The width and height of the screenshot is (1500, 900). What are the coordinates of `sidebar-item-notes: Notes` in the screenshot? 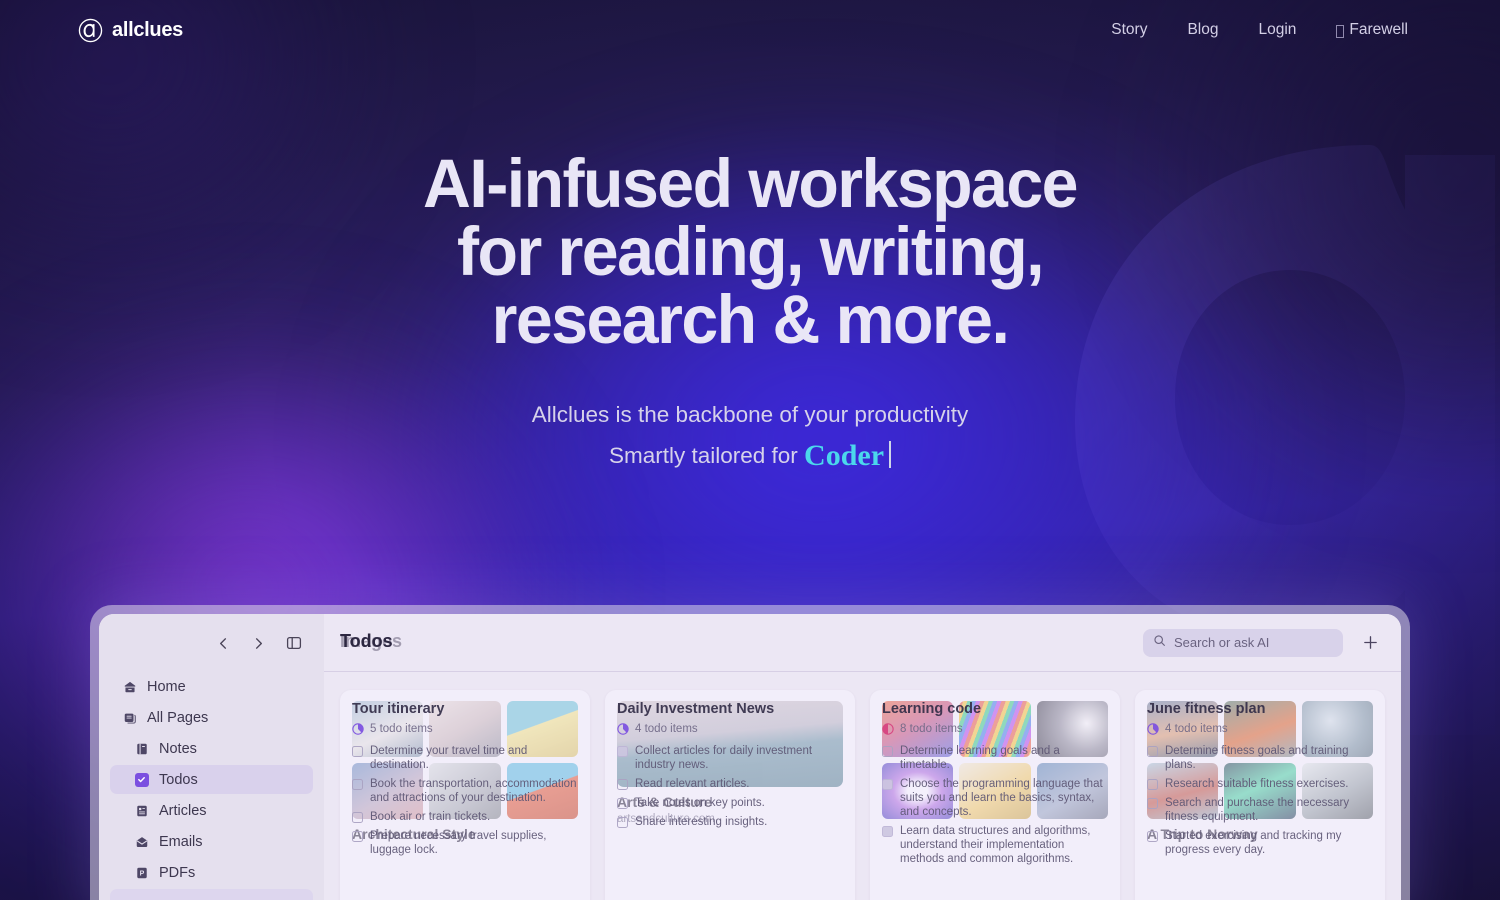 It's located at (211, 748).